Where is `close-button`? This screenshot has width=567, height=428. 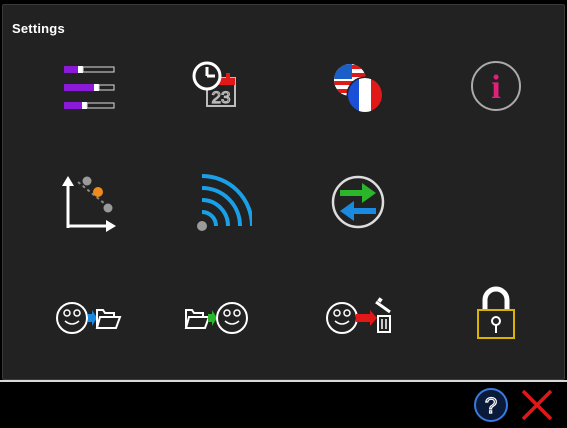 close-button is located at coordinates (537, 405).